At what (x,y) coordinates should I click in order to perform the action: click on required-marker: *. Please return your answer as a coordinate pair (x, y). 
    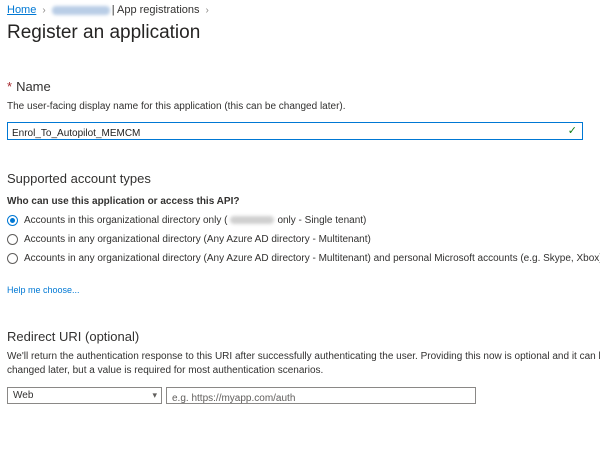
    Looking at the image, I should click on (10, 86).